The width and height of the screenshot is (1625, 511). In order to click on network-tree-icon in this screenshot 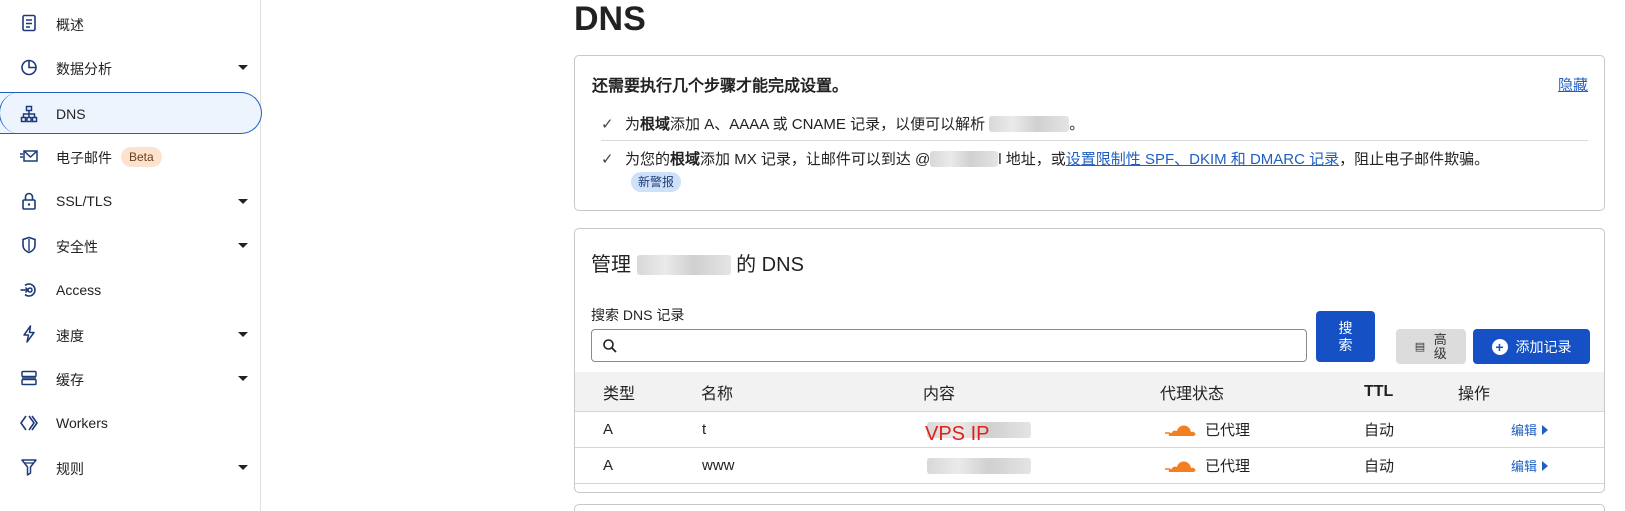, I will do `click(29, 114)`.